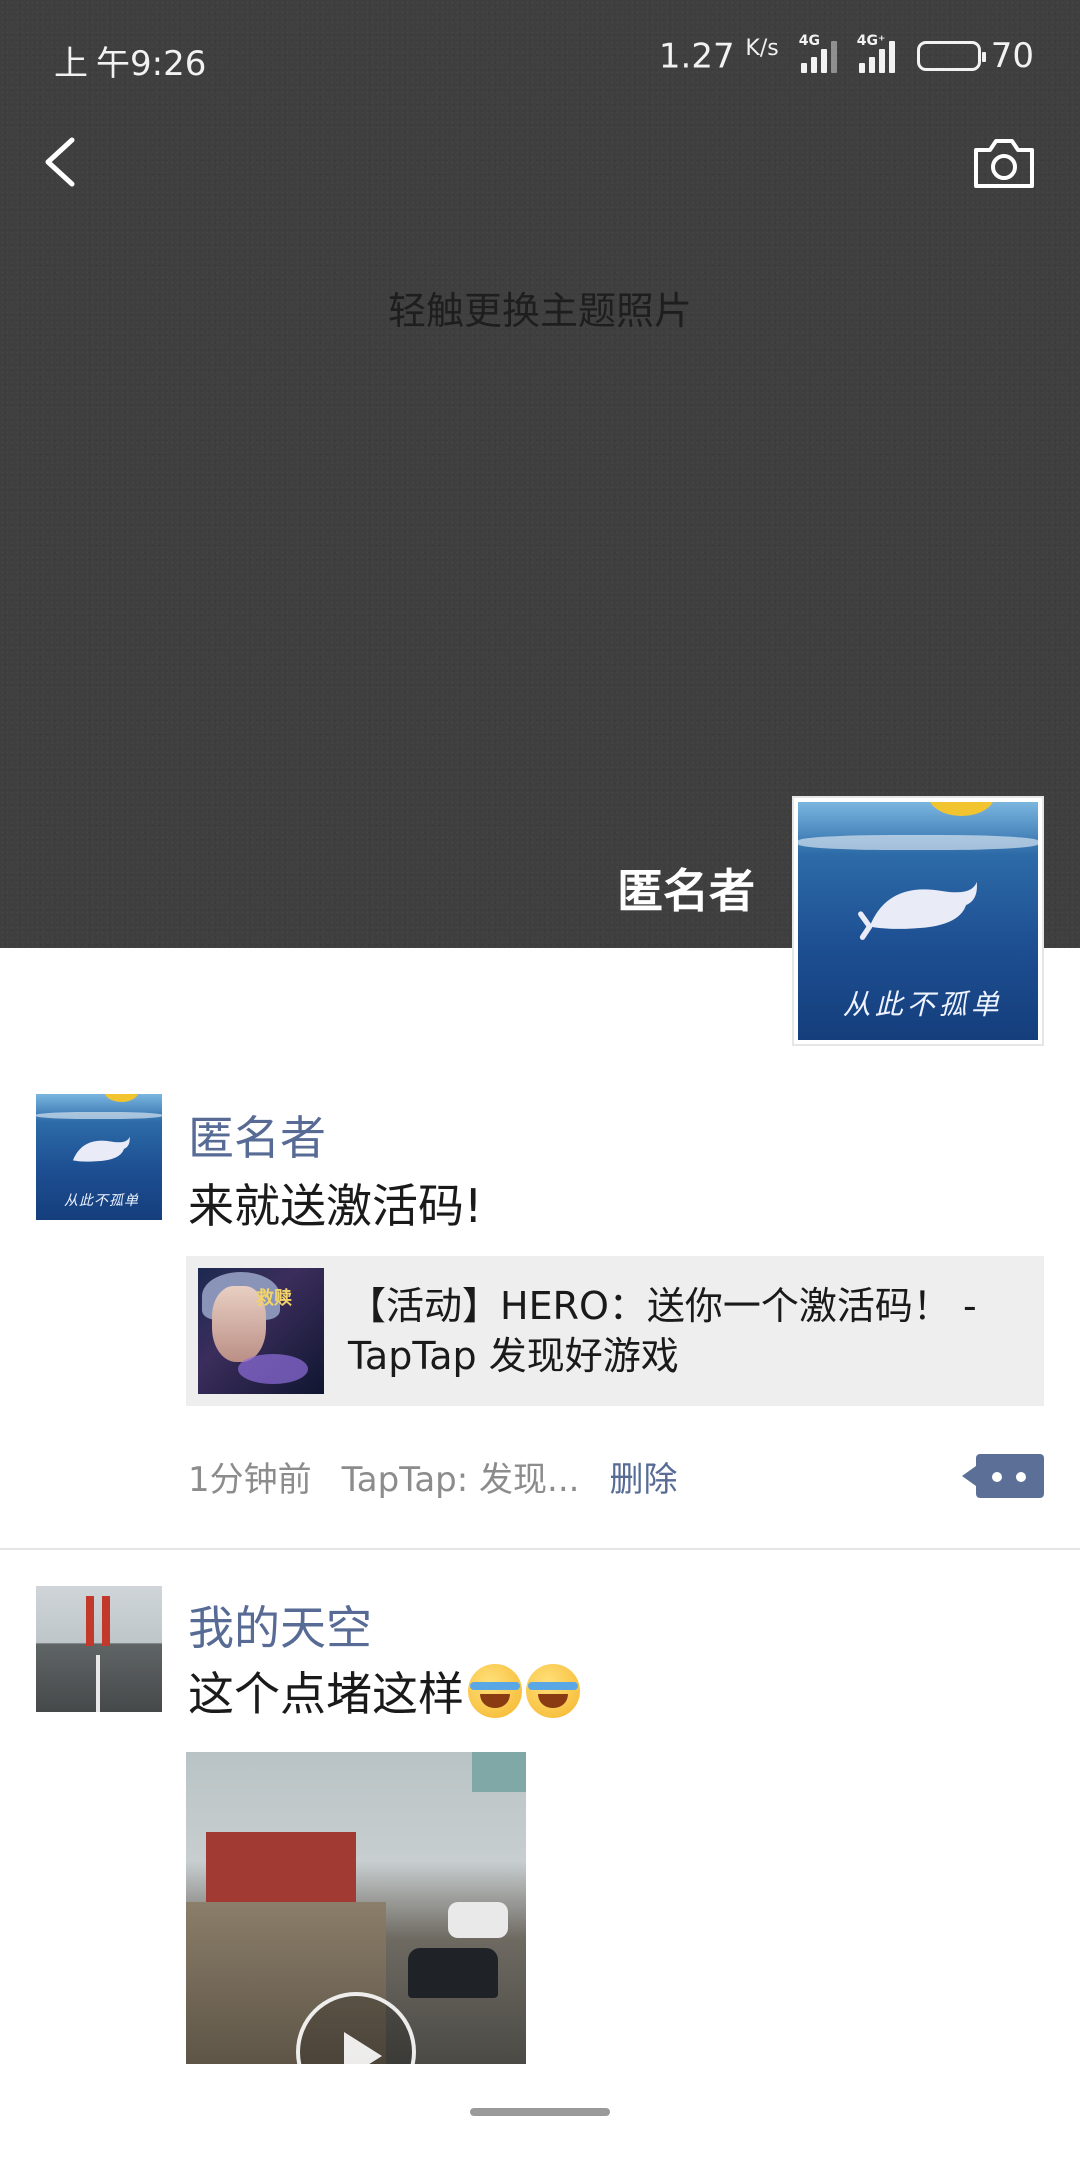 This screenshot has height=2160, width=1080. I want to click on post-text-content: 这个点堵这样, so click(326, 1694).